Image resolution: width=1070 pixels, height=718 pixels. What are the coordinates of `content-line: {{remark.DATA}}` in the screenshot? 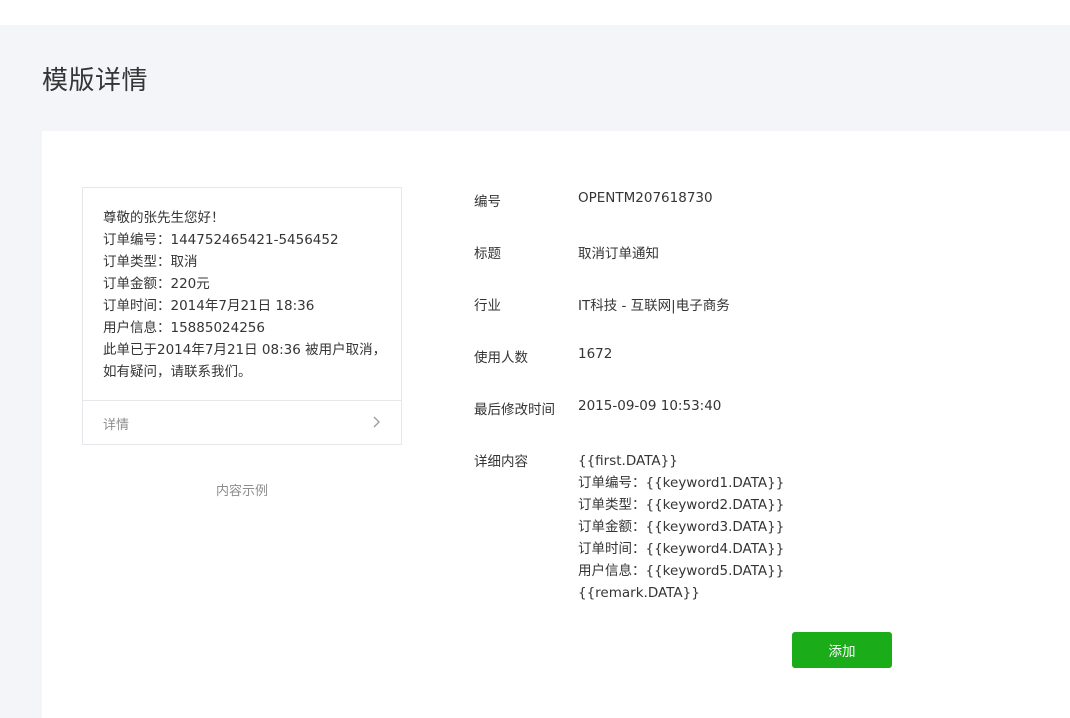 It's located at (639, 593).